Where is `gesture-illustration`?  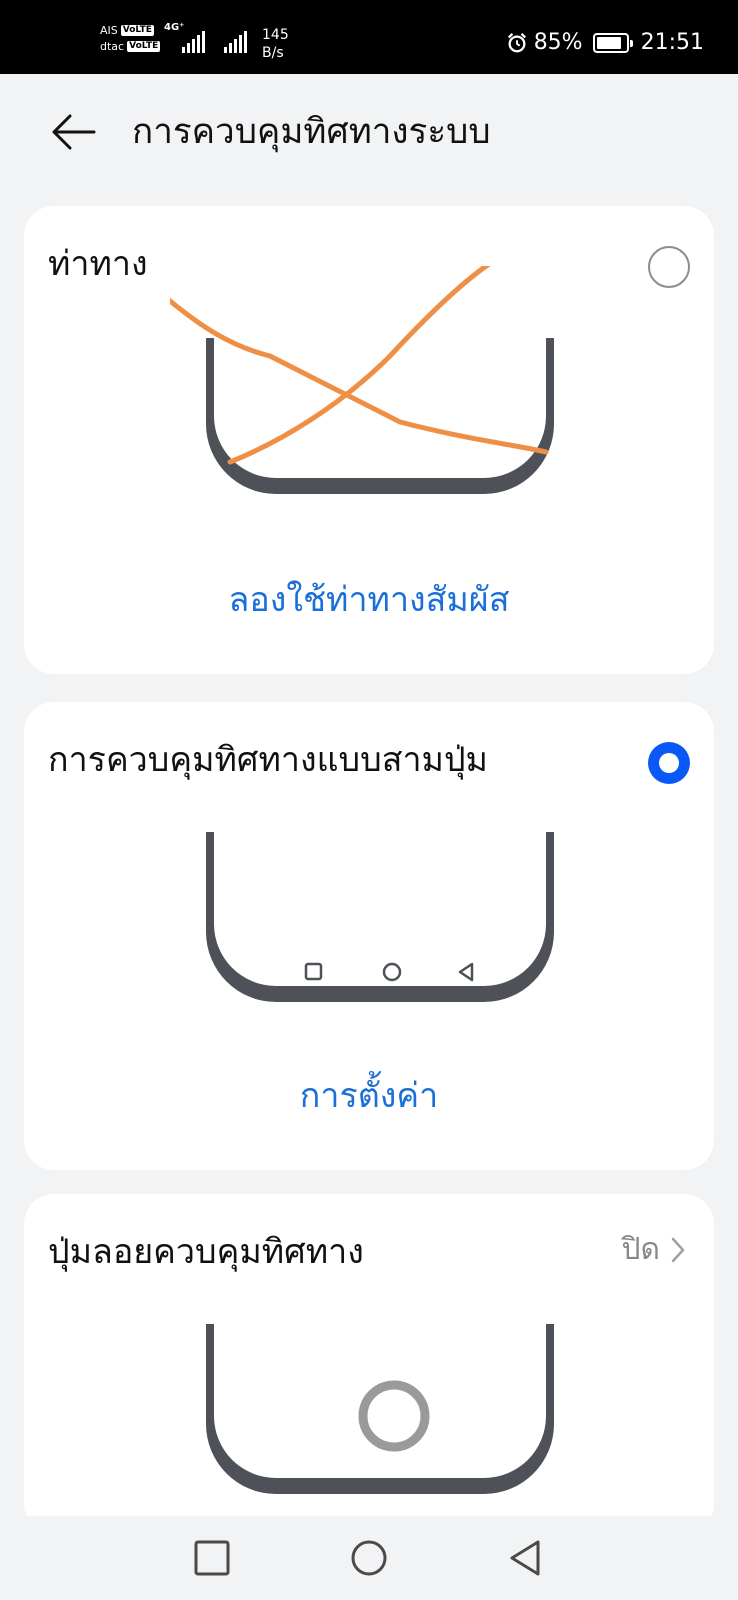
gesture-illustration is located at coordinates (362, 380).